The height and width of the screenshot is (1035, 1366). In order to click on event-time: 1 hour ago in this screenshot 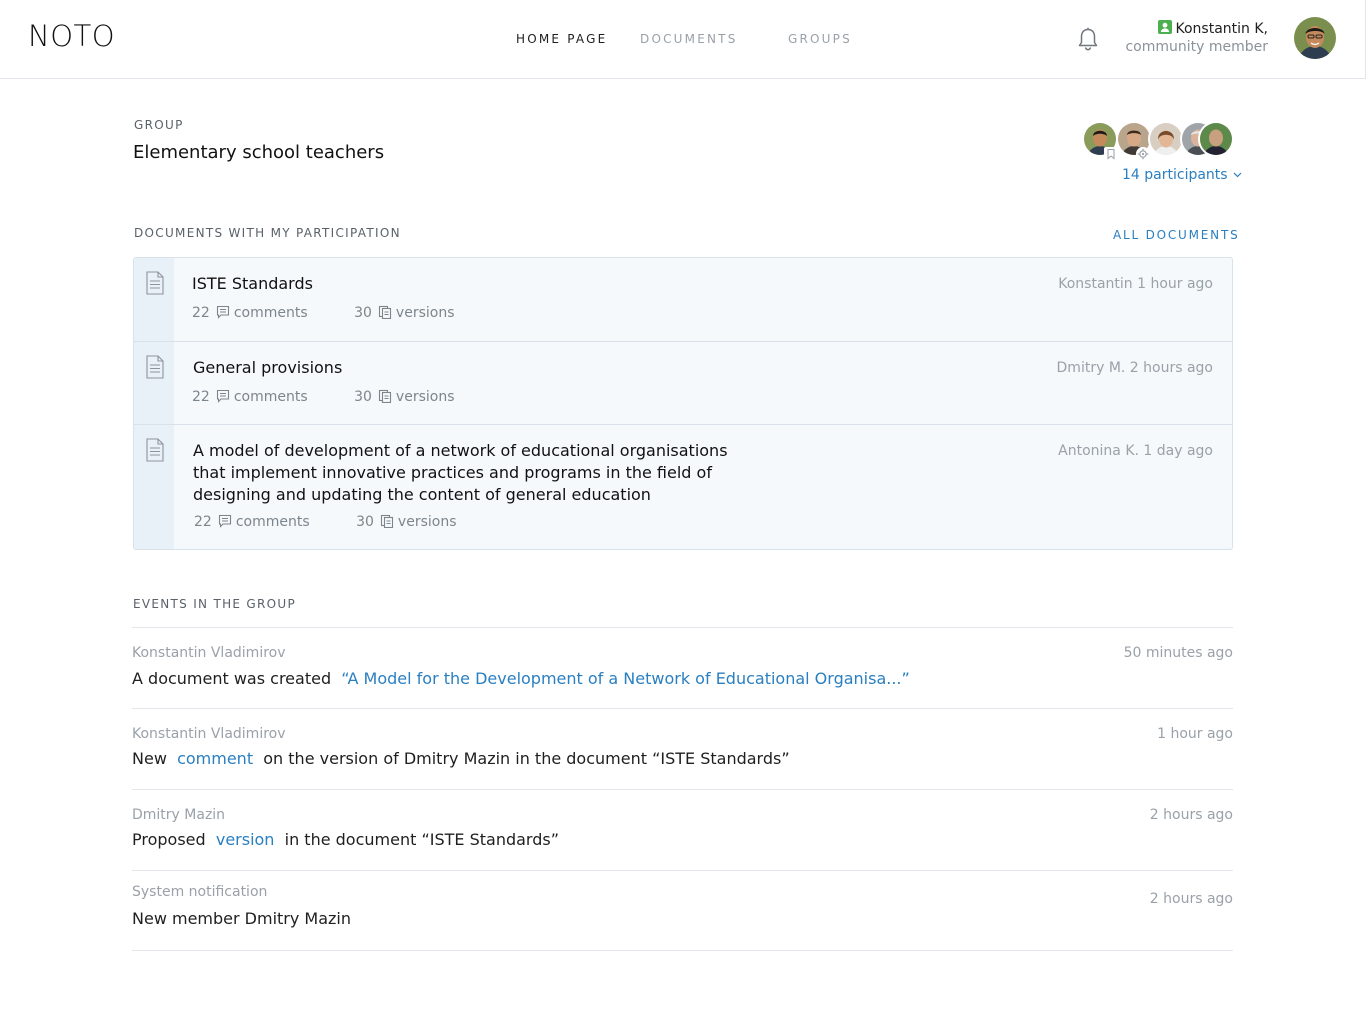, I will do `click(1195, 734)`.